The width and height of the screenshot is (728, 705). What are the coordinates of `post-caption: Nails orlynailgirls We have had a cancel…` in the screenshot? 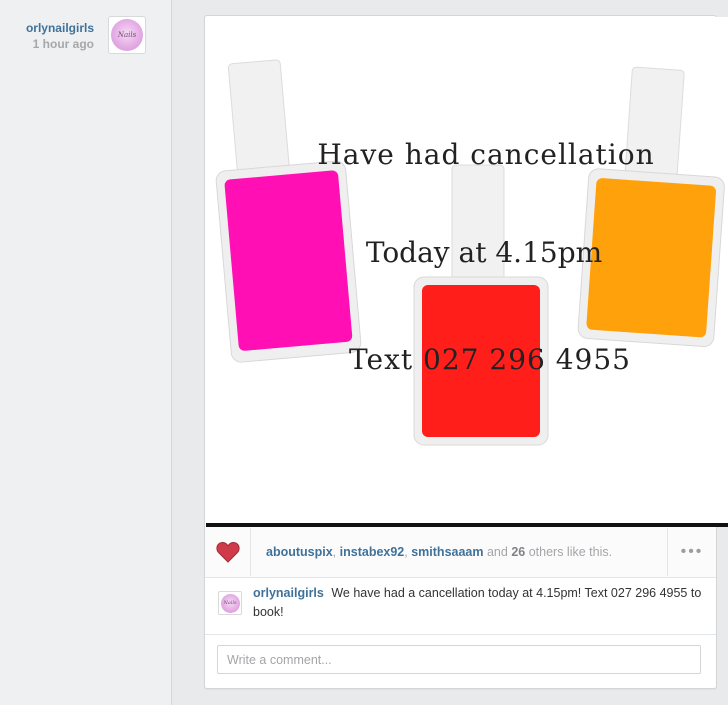 It's located at (460, 606).